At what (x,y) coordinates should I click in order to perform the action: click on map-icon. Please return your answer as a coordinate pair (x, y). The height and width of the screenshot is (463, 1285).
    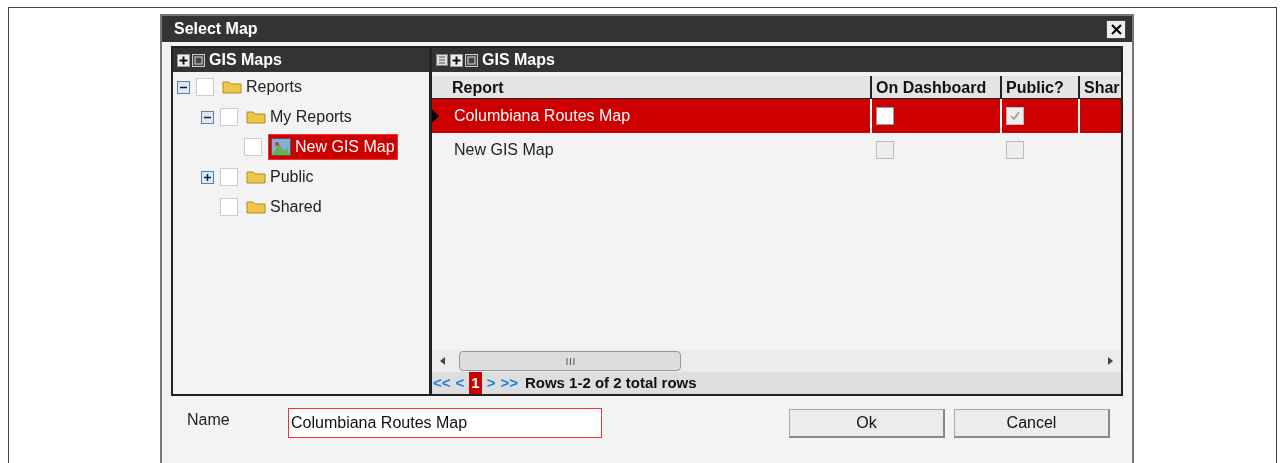
    Looking at the image, I should click on (281, 147).